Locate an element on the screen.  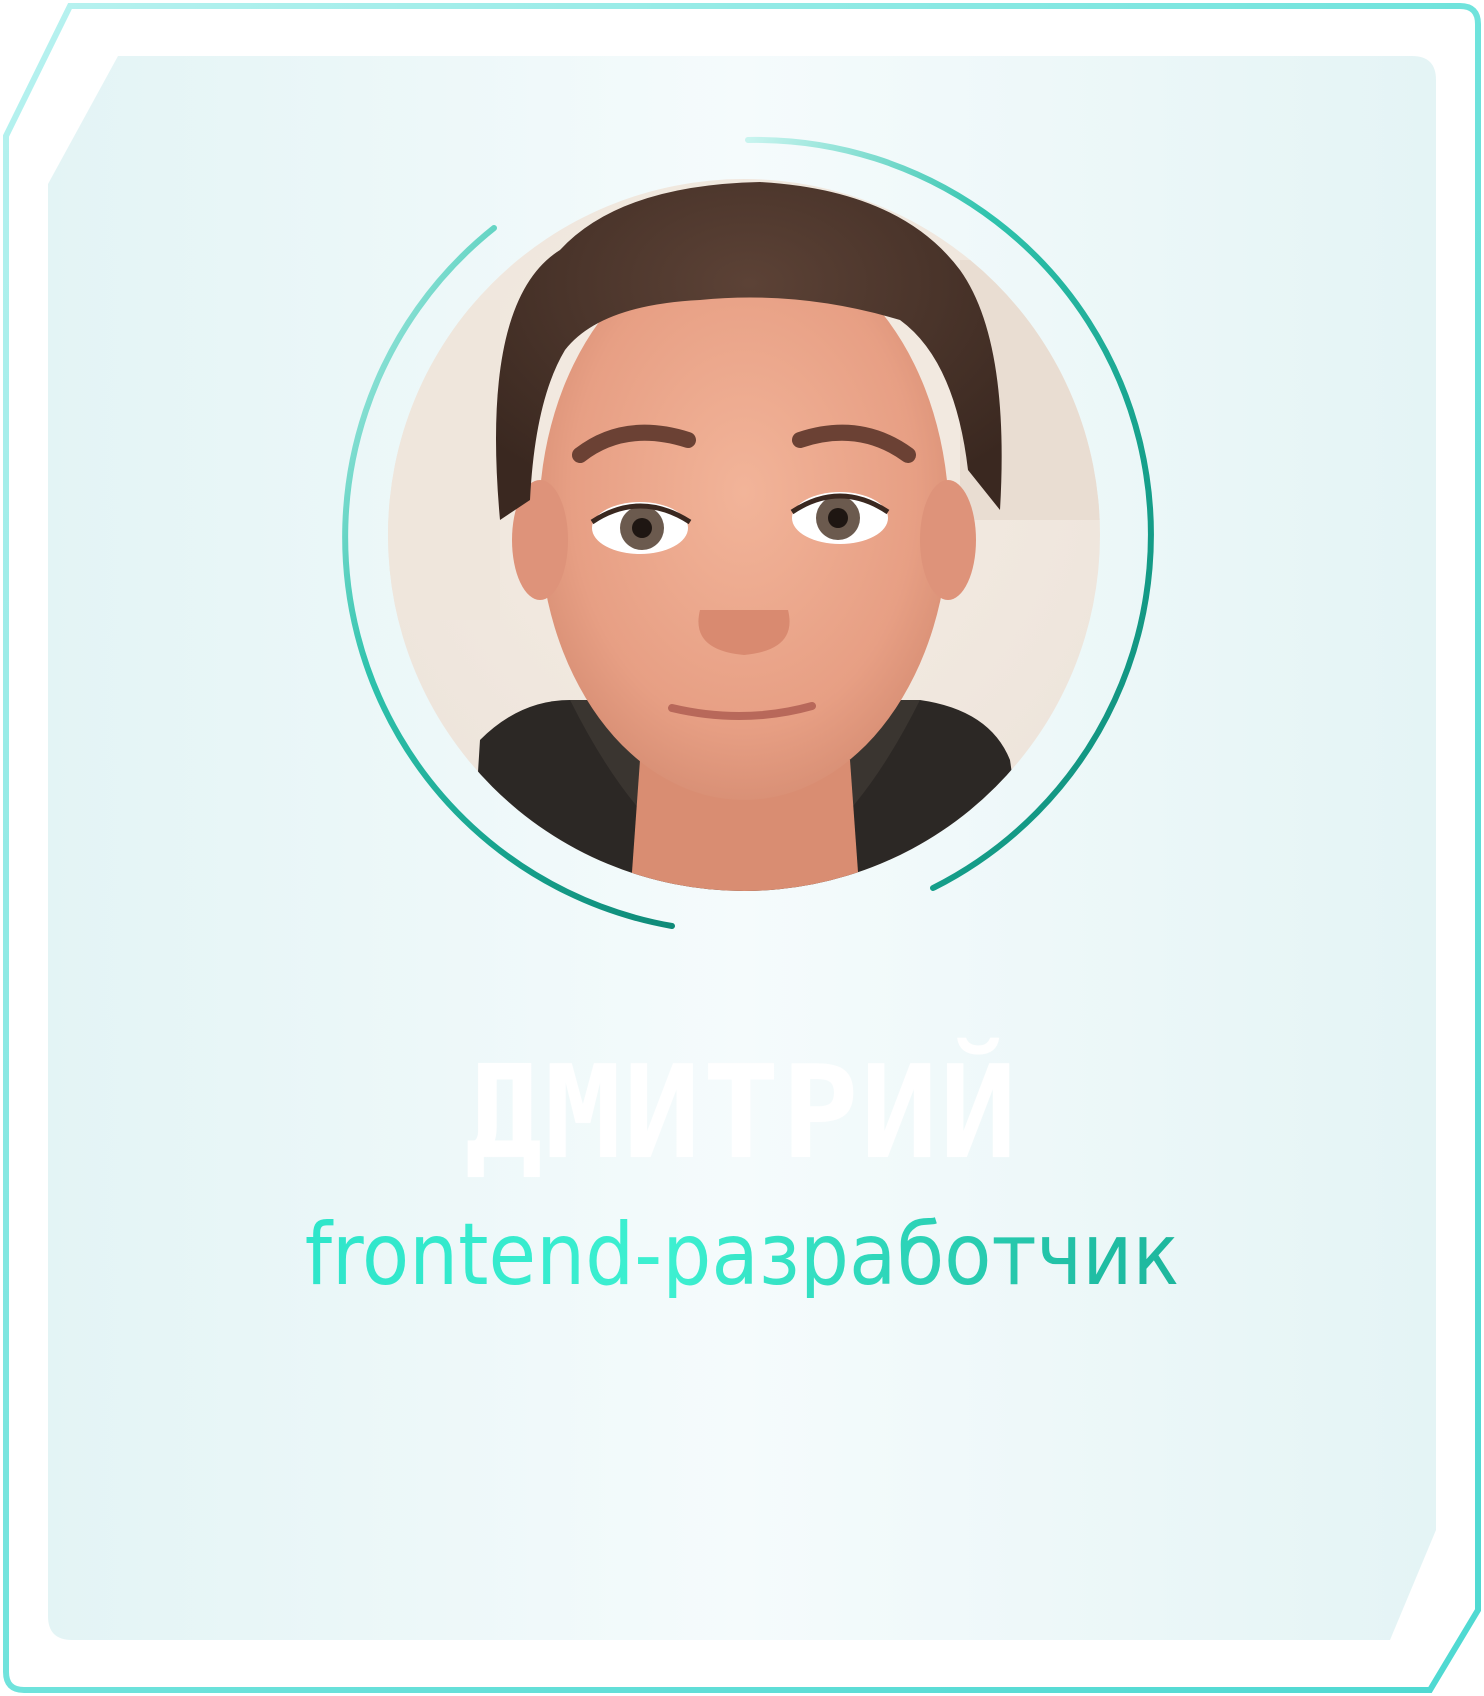
profile-name: ДМИТРИЙ is located at coordinates (742, 1113).